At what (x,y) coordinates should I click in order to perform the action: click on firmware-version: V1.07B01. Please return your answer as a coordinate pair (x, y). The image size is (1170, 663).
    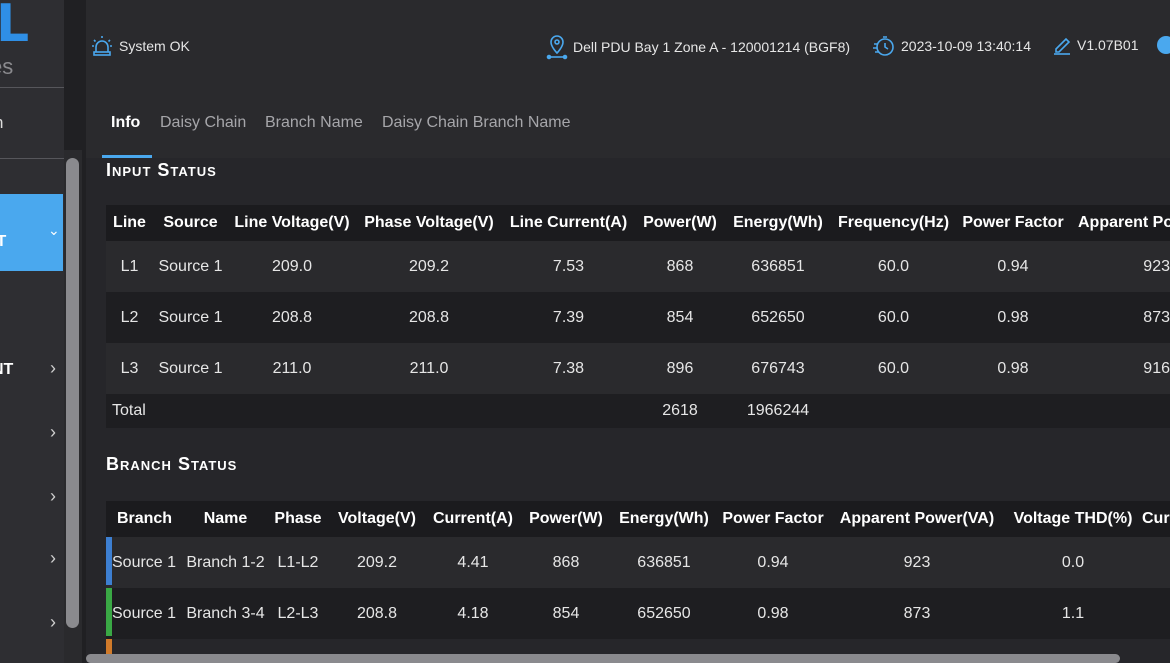
    Looking at the image, I should click on (1095, 45).